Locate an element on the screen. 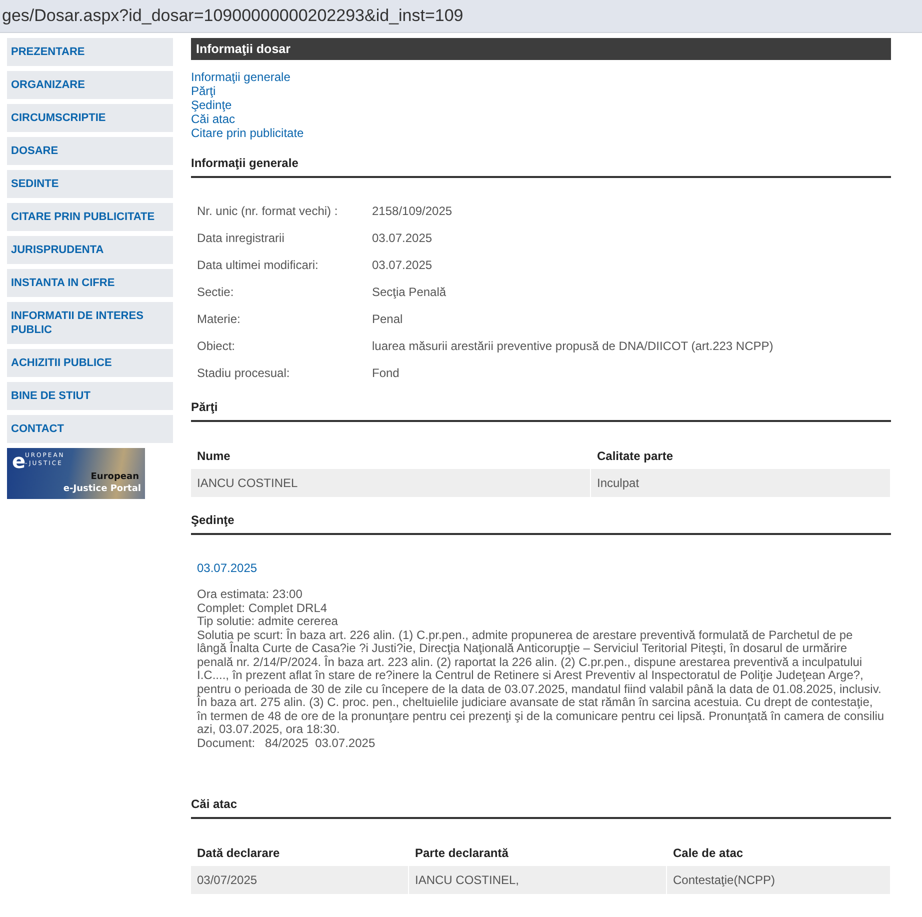 This screenshot has height=917, width=922. section-title: Şedinţe is located at coordinates (212, 520).